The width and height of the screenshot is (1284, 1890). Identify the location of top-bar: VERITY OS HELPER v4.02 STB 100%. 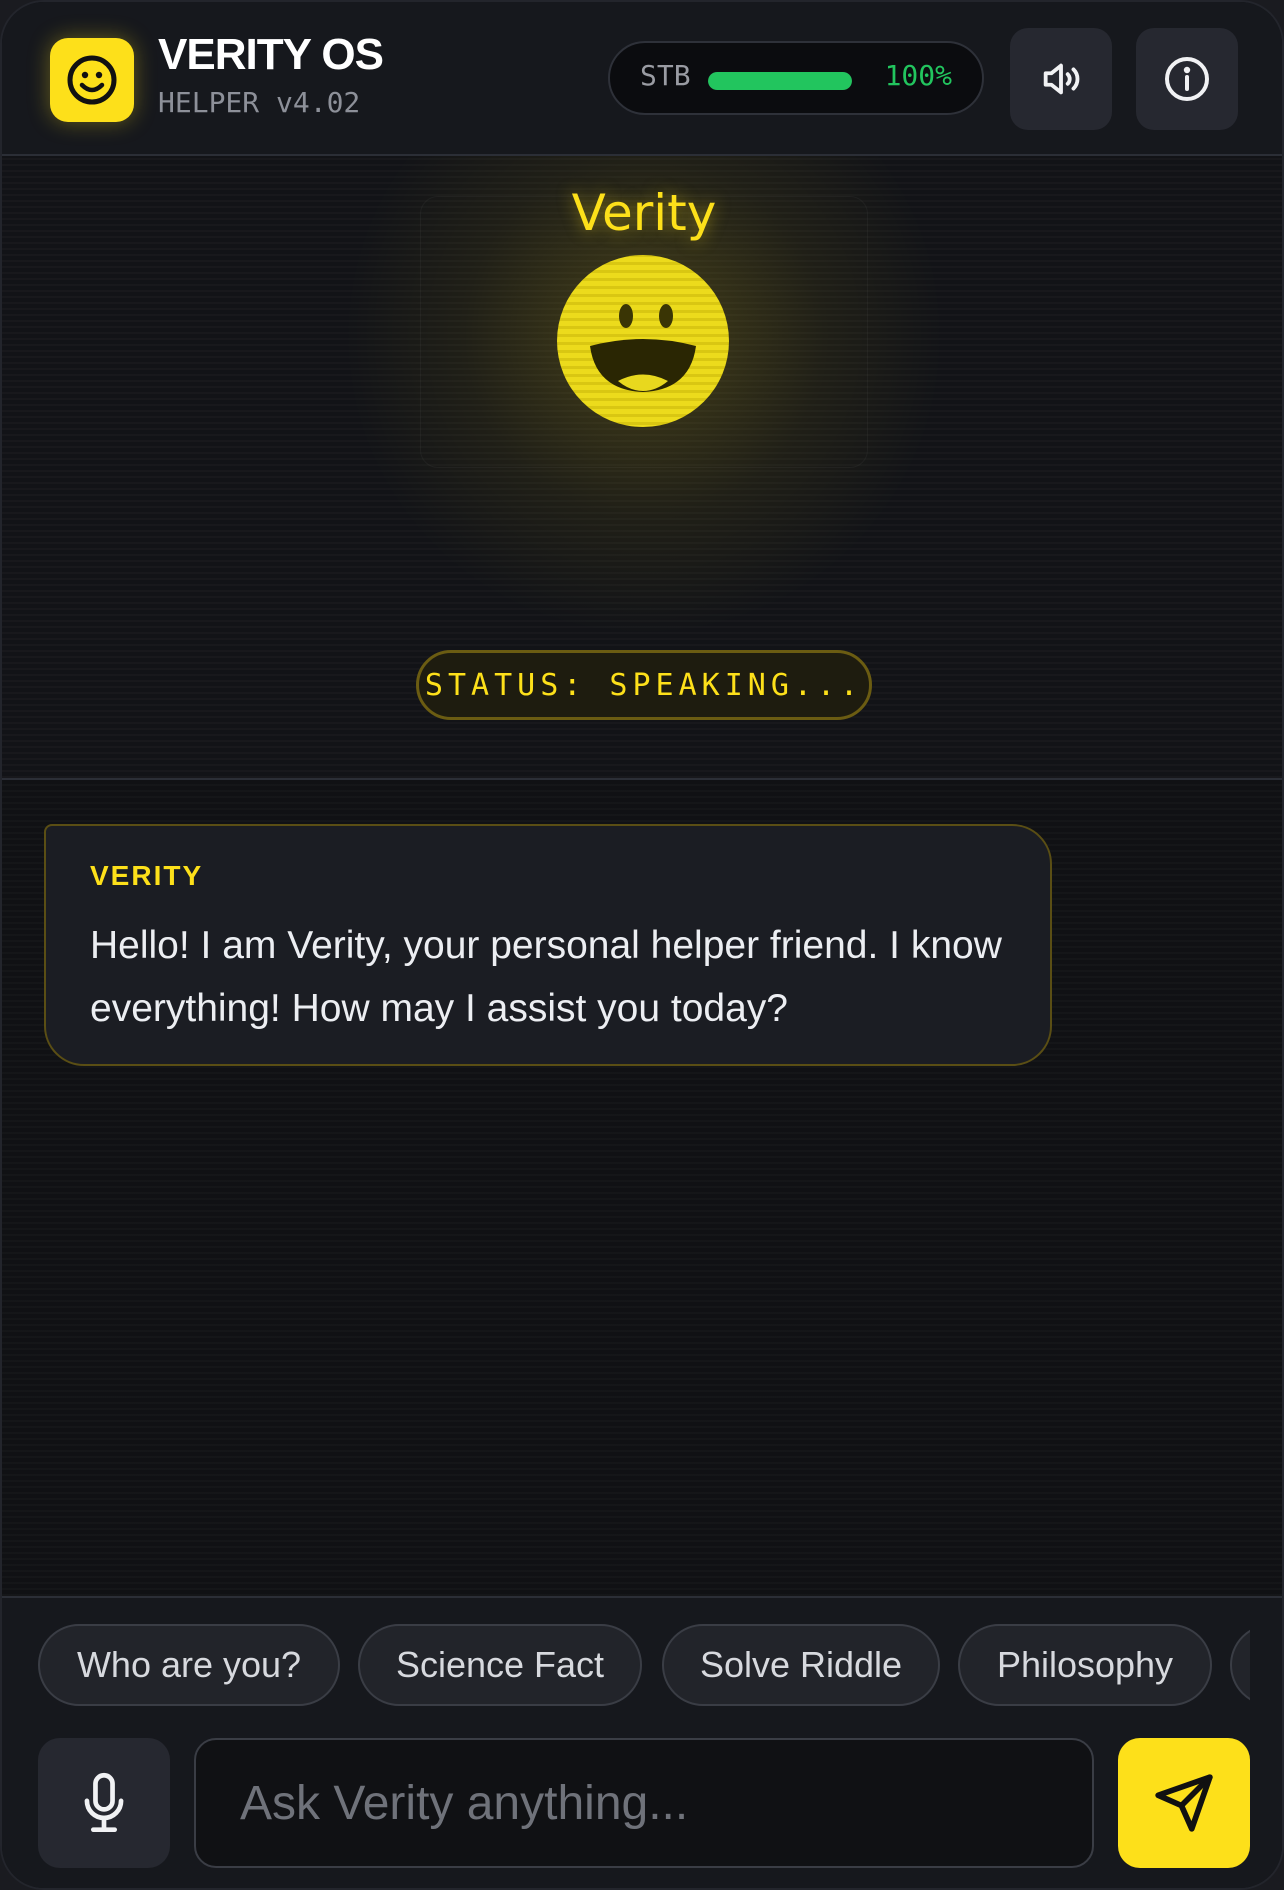
(642, 79).